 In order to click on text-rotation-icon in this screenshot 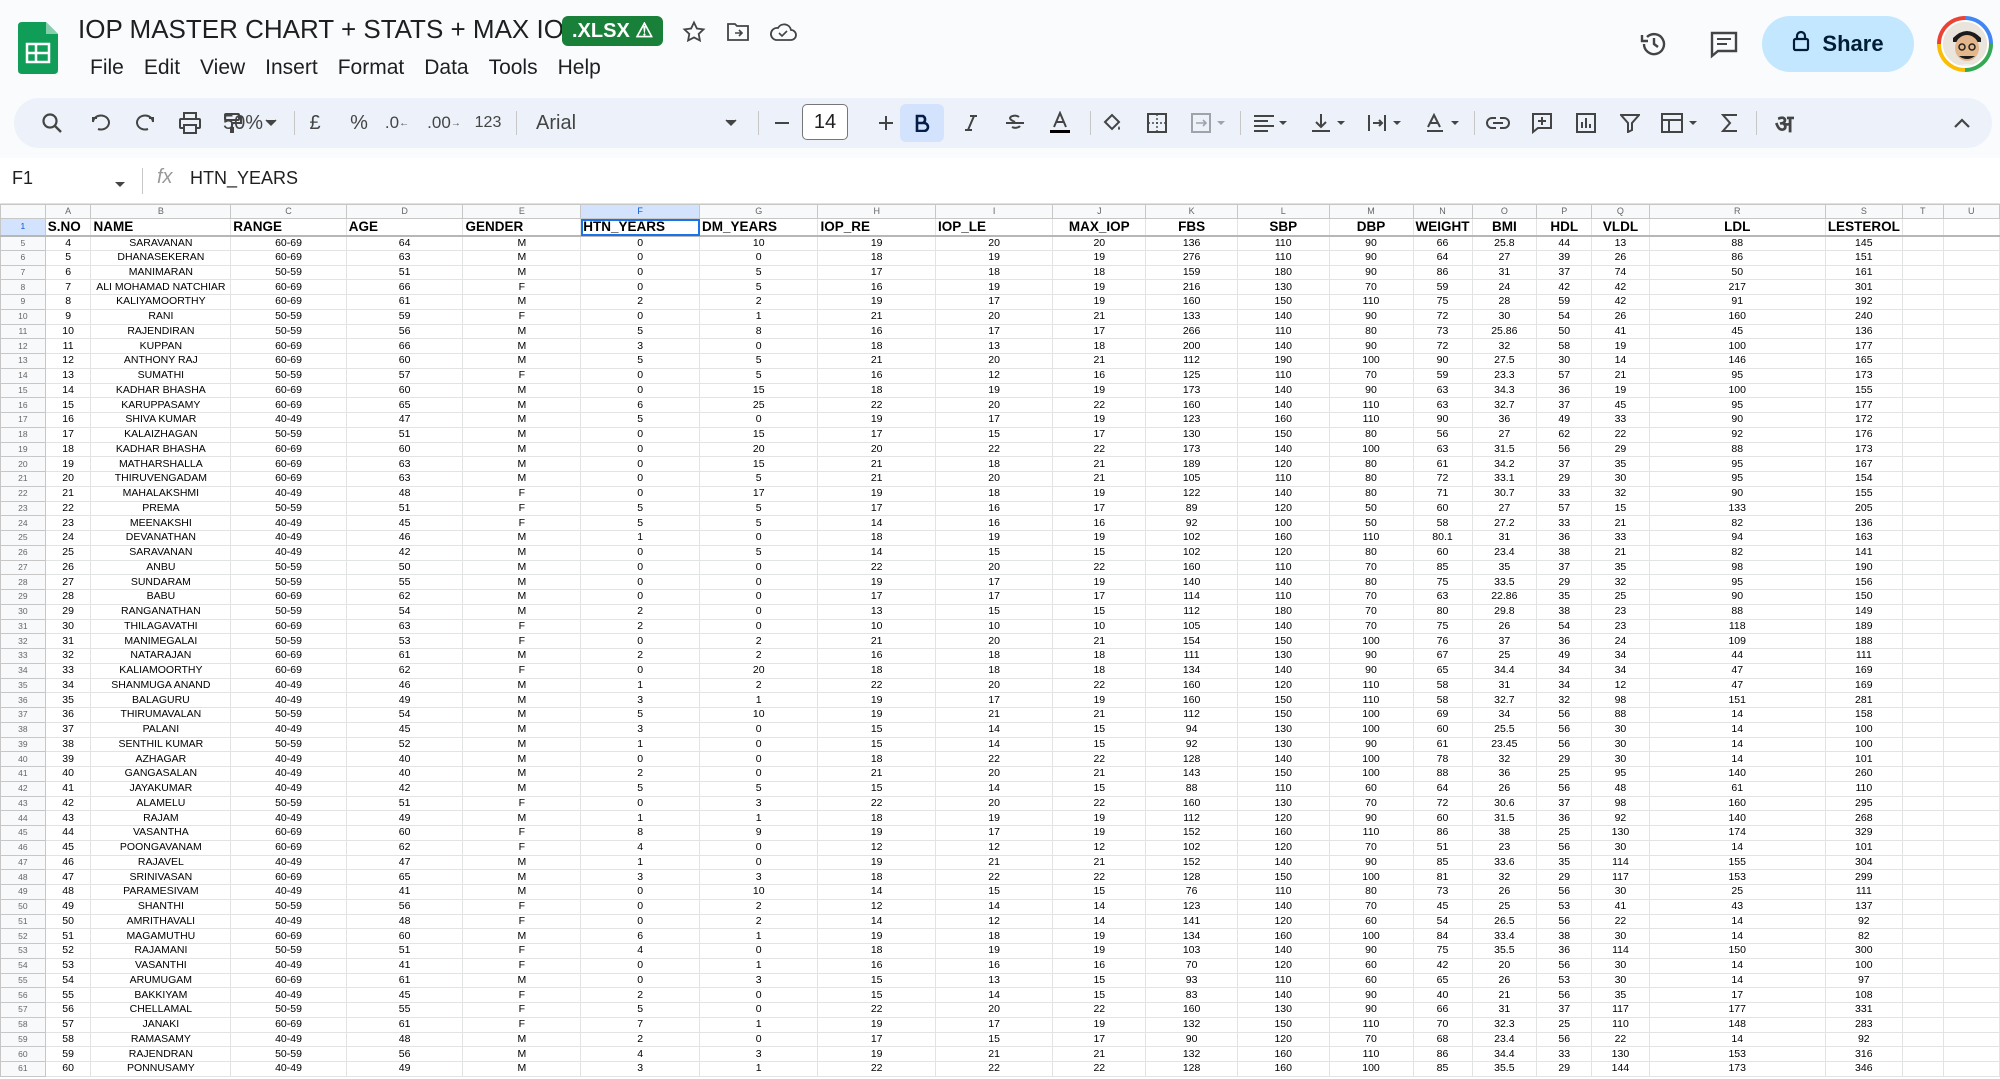, I will do `click(1443, 123)`.